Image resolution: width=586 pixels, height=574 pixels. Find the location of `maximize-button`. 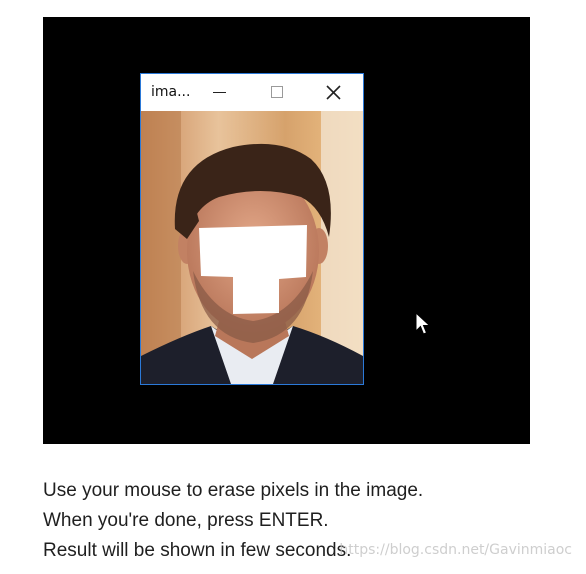

maximize-button is located at coordinates (277, 92).